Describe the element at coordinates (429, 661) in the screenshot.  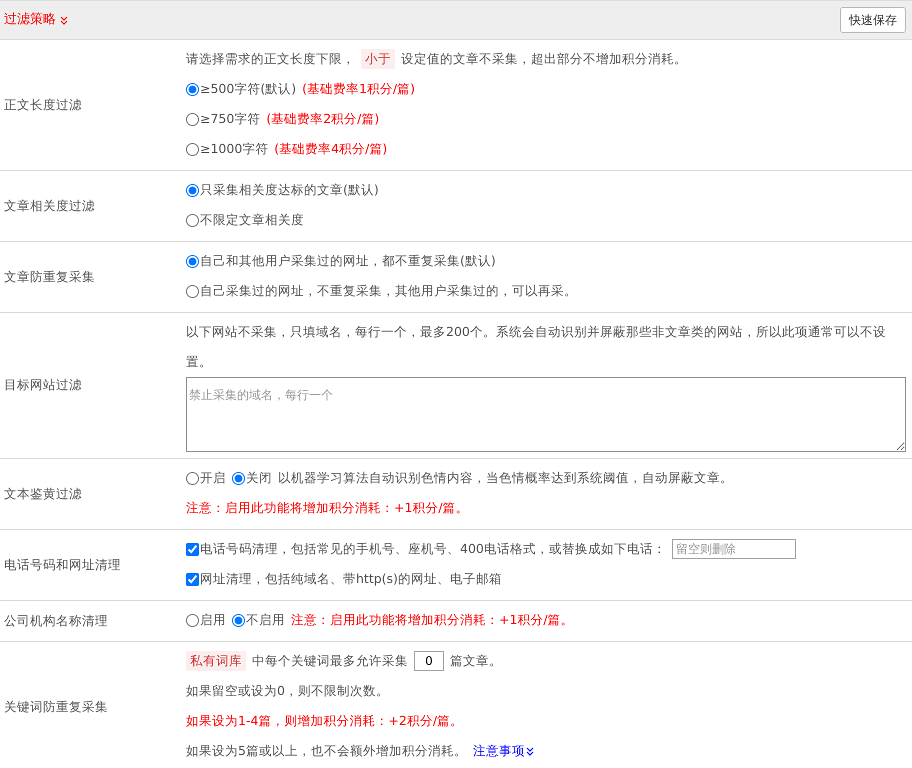
I see `count-input-field: 0` at that location.